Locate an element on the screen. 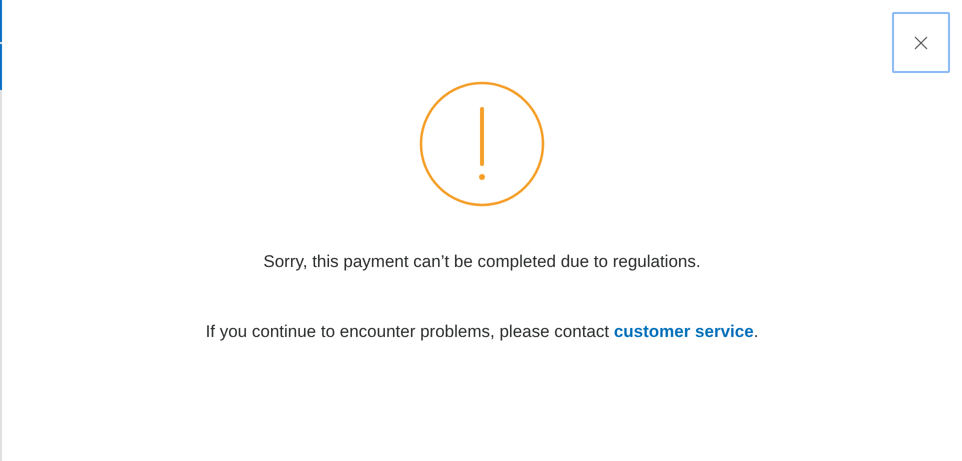 The width and height of the screenshot is (962, 461). close-button is located at coordinates (921, 42).